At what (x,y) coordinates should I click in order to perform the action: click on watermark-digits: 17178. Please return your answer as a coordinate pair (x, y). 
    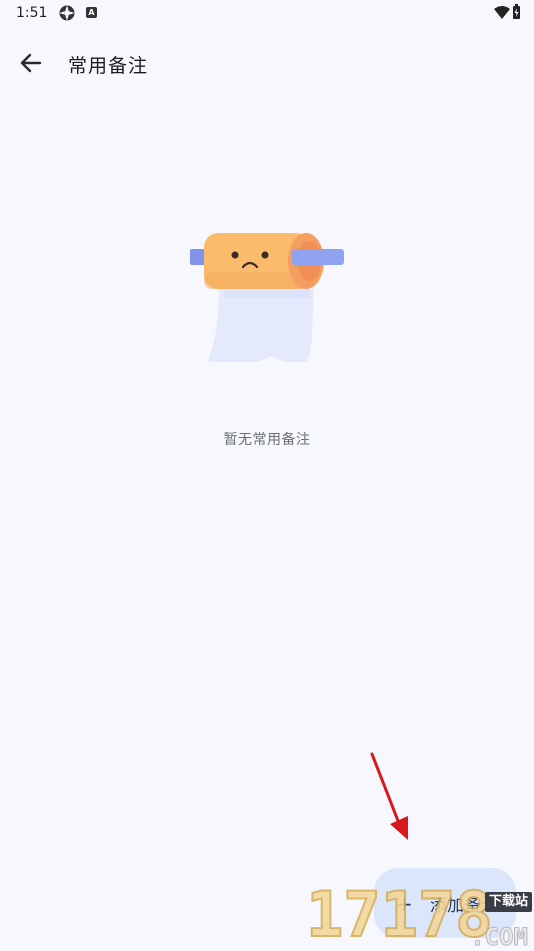
    Looking at the image, I should click on (399, 914).